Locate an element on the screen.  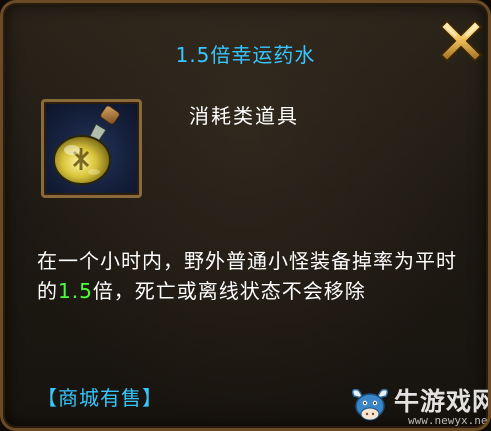
description-text-tail: 倍，死亡或离线状态不会移除 is located at coordinates (229, 291).